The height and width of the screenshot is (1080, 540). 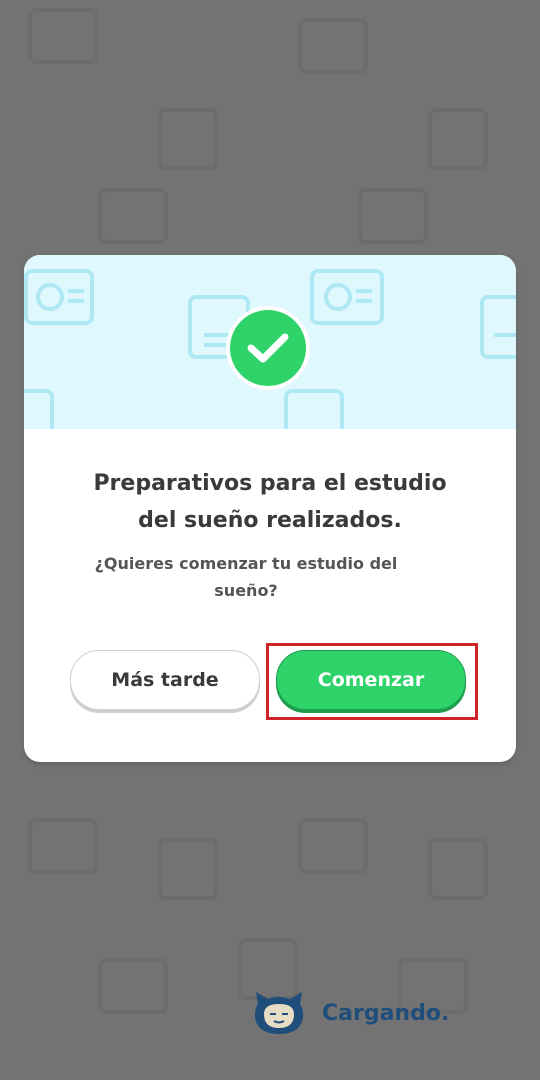 What do you see at coordinates (246, 563) in the screenshot?
I see `dialog-message-line1: ¿Quieres comenzar tu estudio del` at bounding box center [246, 563].